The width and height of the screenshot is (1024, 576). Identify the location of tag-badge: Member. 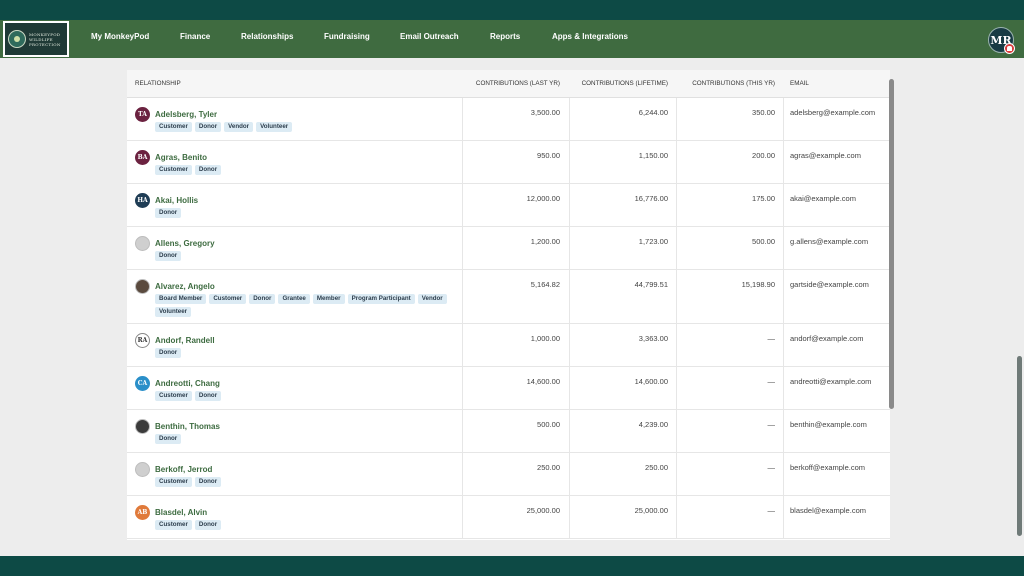
(328, 299).